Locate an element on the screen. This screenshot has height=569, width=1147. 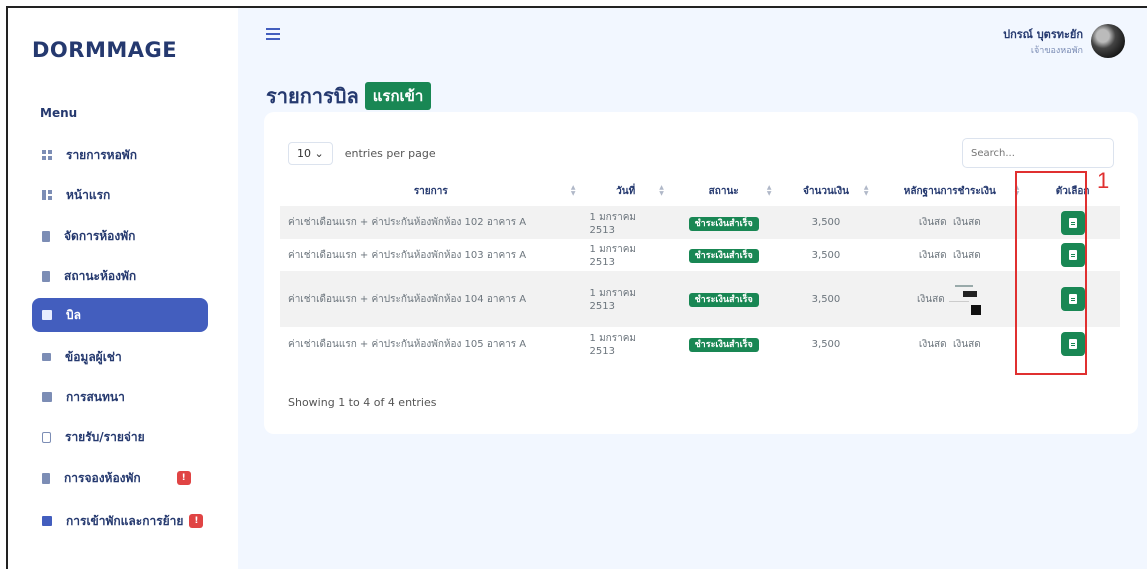
avatar is located at coordinates (1108, 41).